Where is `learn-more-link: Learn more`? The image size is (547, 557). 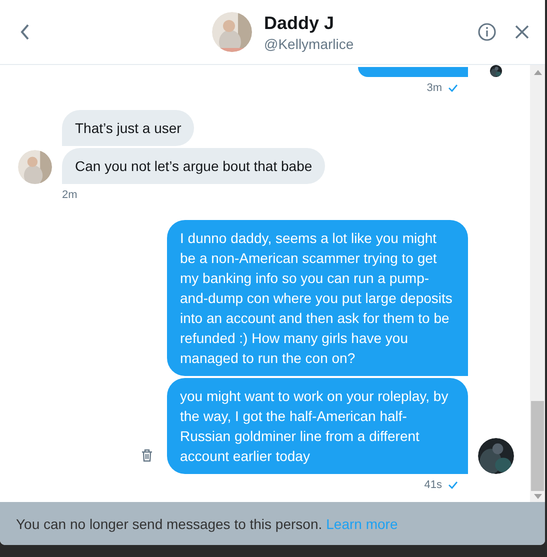 learn-more-link: Learn more is located at coordinates (362, 524).